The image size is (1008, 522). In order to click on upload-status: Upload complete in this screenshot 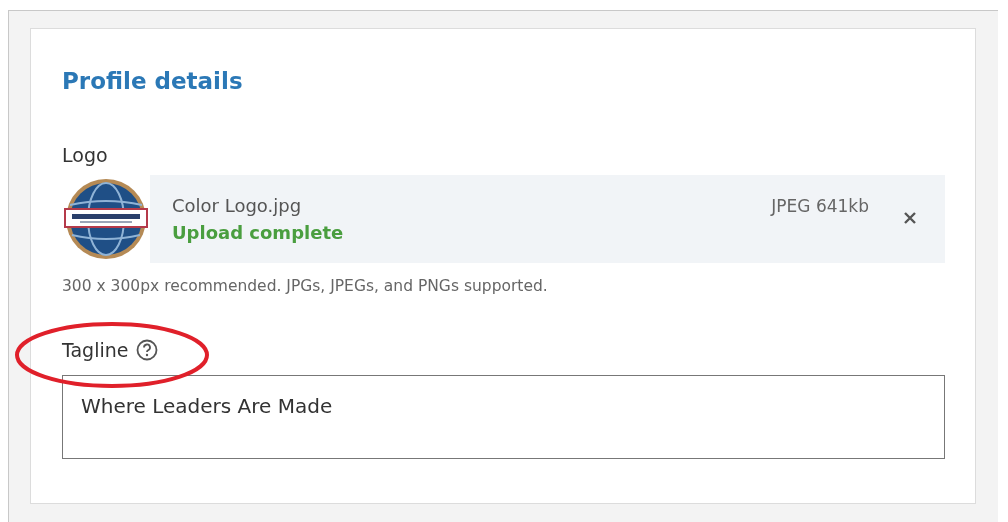, I will do `click(258, 233)`.